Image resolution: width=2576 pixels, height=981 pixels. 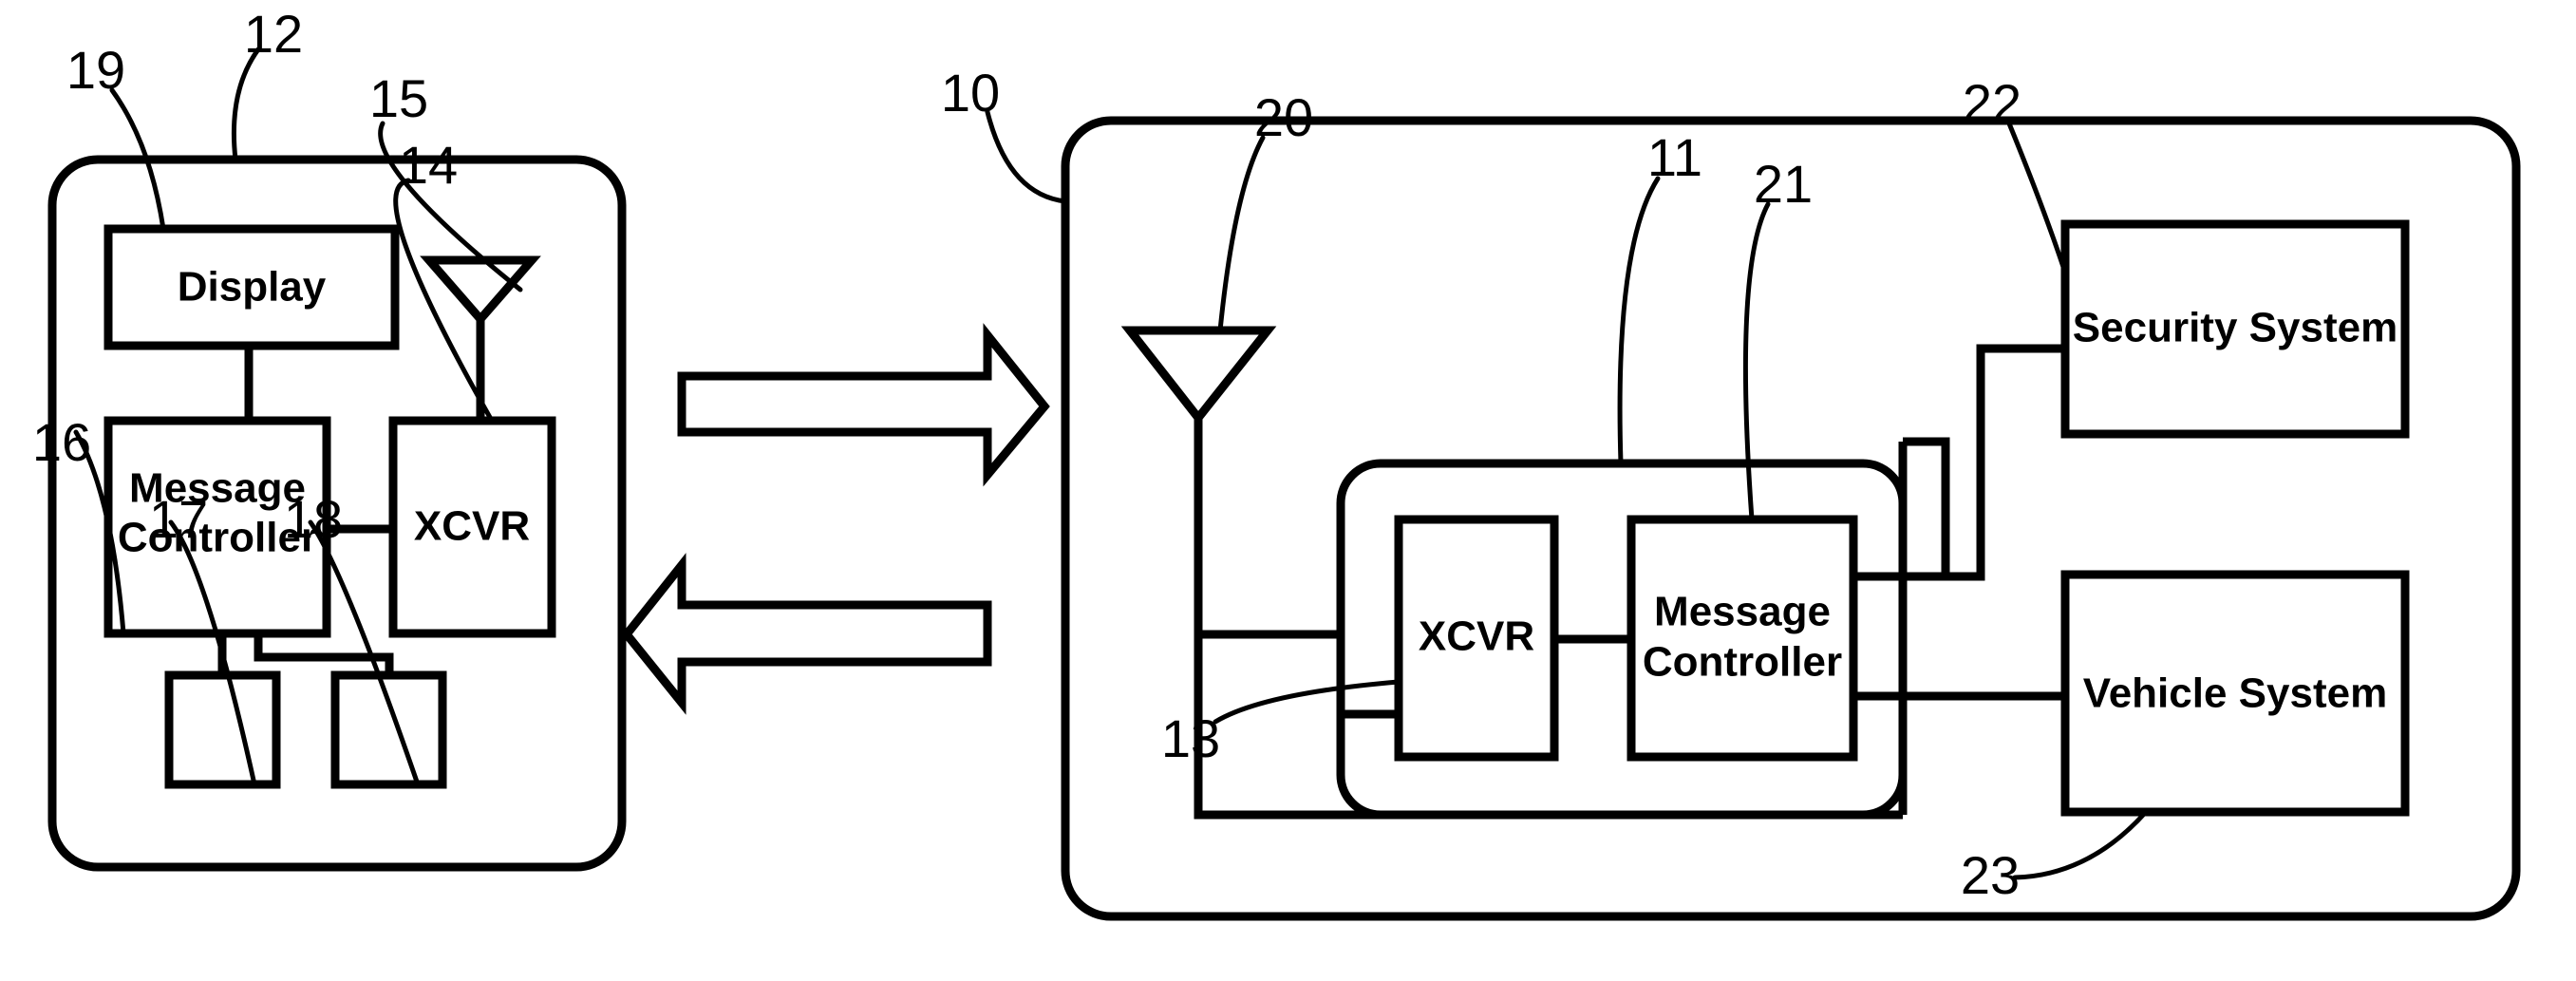 I want to click on ref-17: 17, so click(x=178, y=519).